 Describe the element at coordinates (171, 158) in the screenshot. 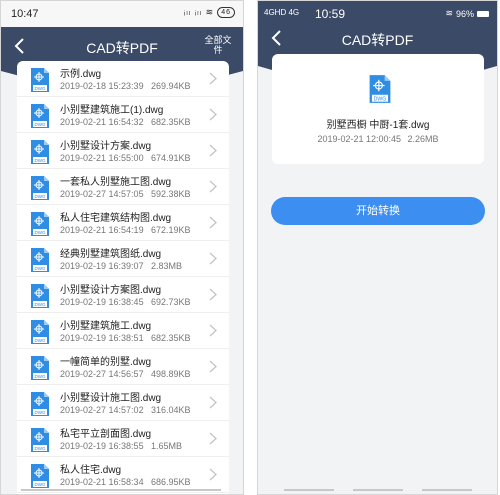

I see `file-size: 674.91KB` at that location.